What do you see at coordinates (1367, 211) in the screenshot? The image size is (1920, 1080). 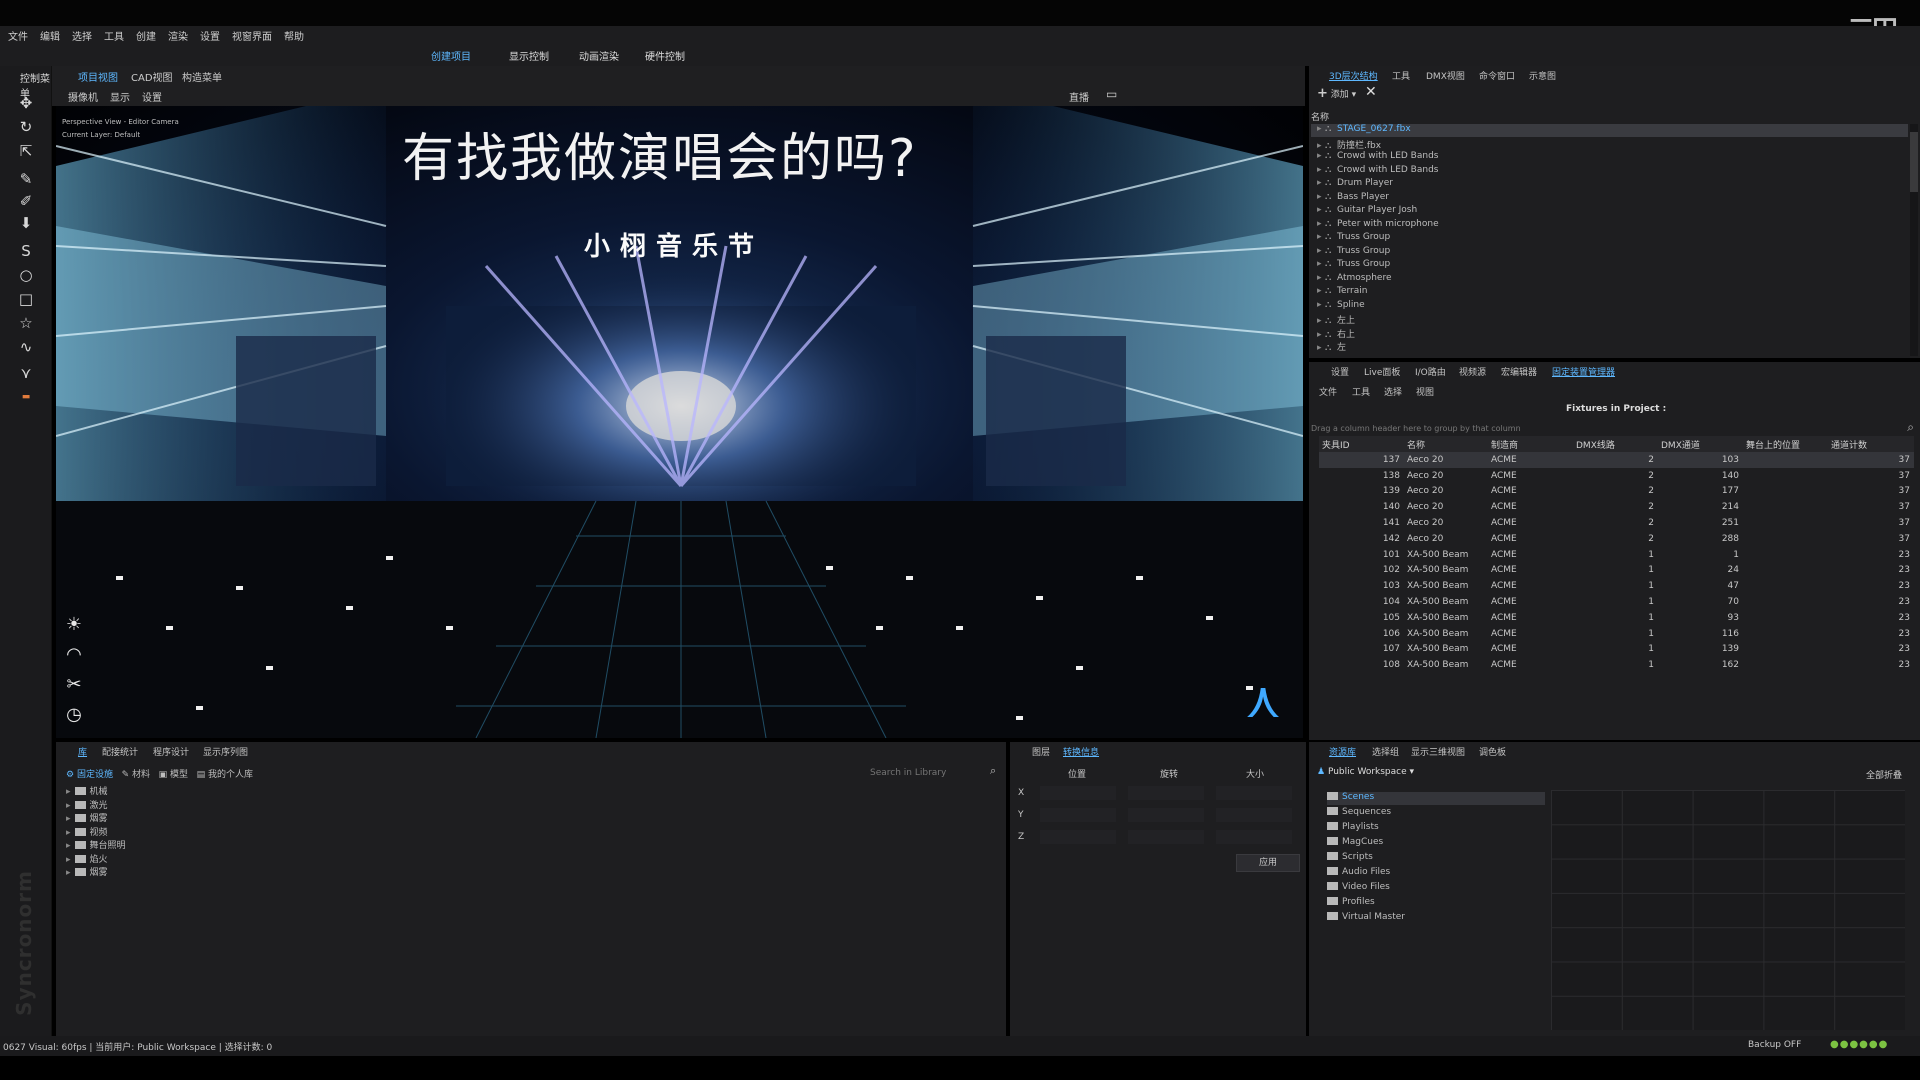 I see `scene-tree-item: ▸ ⛬ Guitar Player Josh` at bounding box center [1367, 211].